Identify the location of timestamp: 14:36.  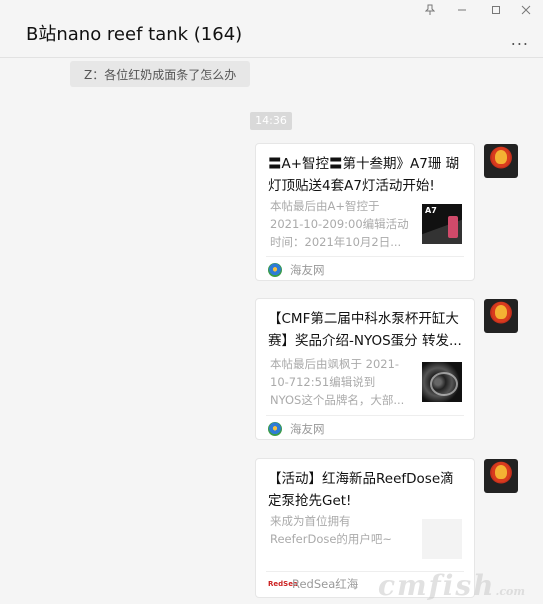
(271, 121).